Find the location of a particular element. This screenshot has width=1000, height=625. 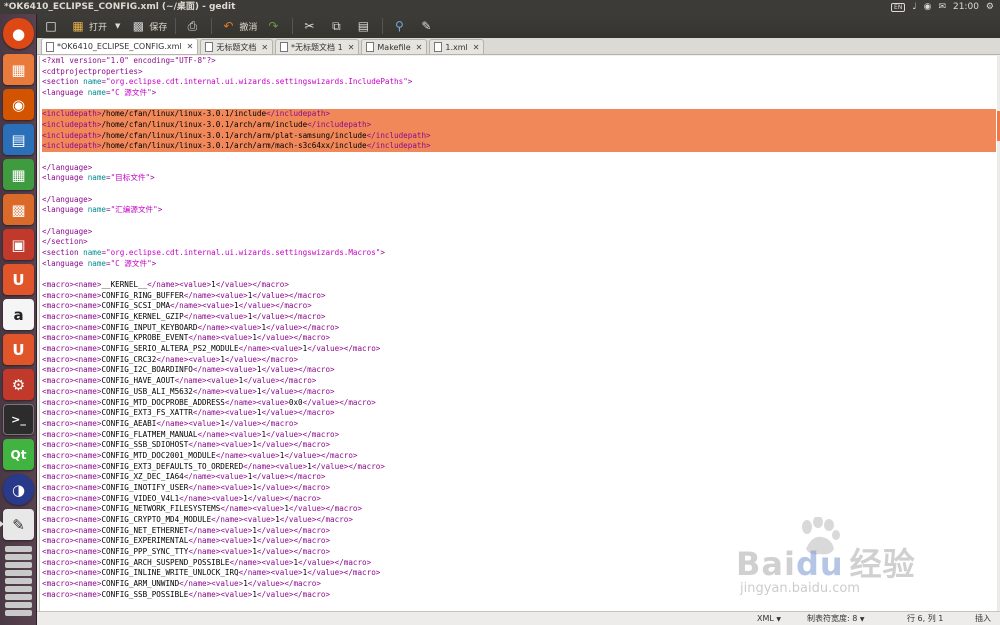

tab-width-selector: 制表符宽度: 8 ▼ is located at coordinates (836, 619).